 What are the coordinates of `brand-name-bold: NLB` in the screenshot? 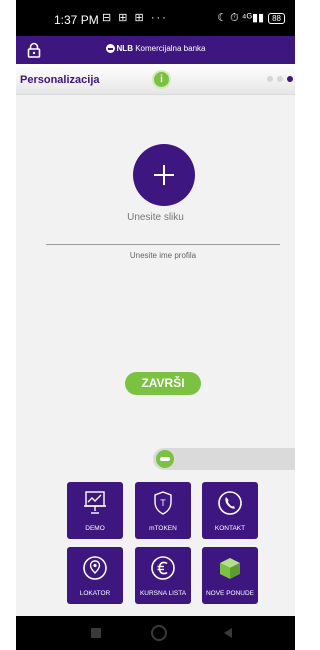 It's located at (124, 48).